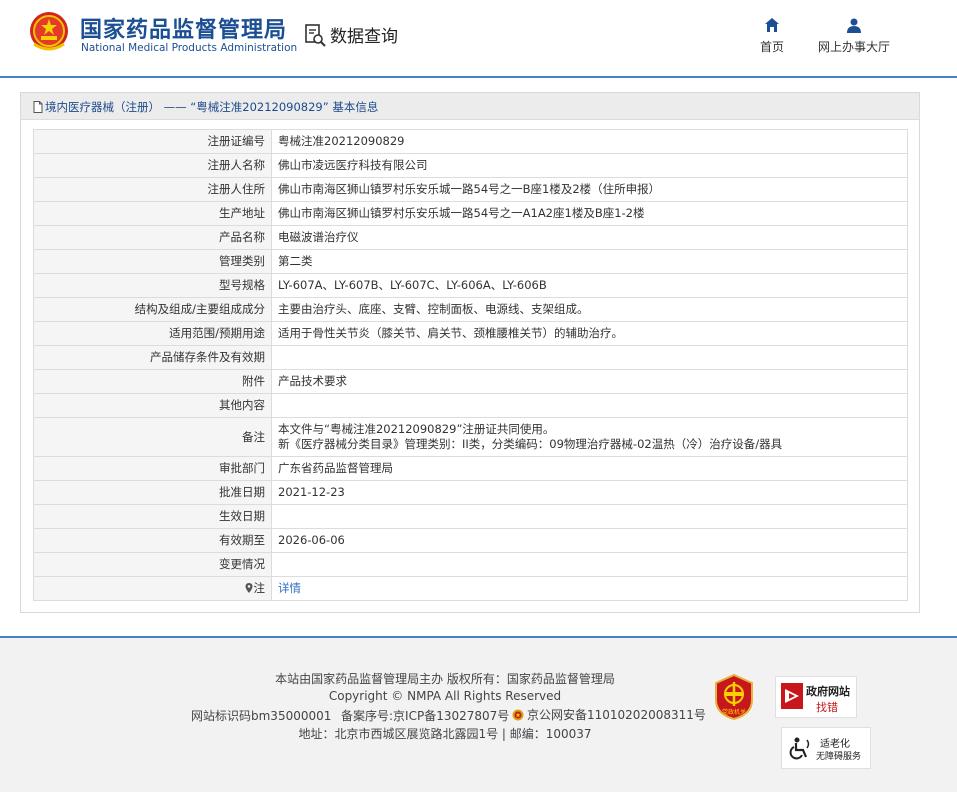  I want to click on field-label: 产品名称, so click(152, 237).